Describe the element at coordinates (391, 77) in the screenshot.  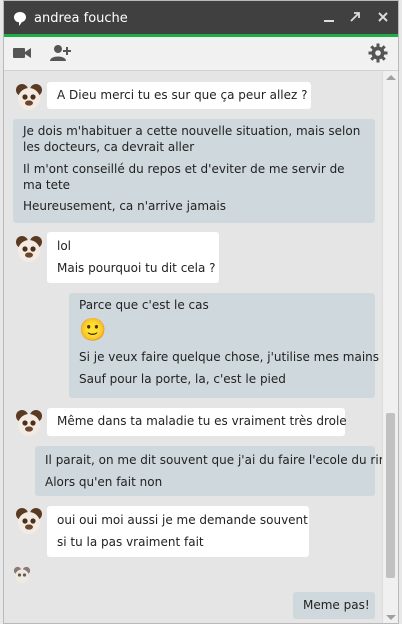
I see `scroll-up-icon` at that location.